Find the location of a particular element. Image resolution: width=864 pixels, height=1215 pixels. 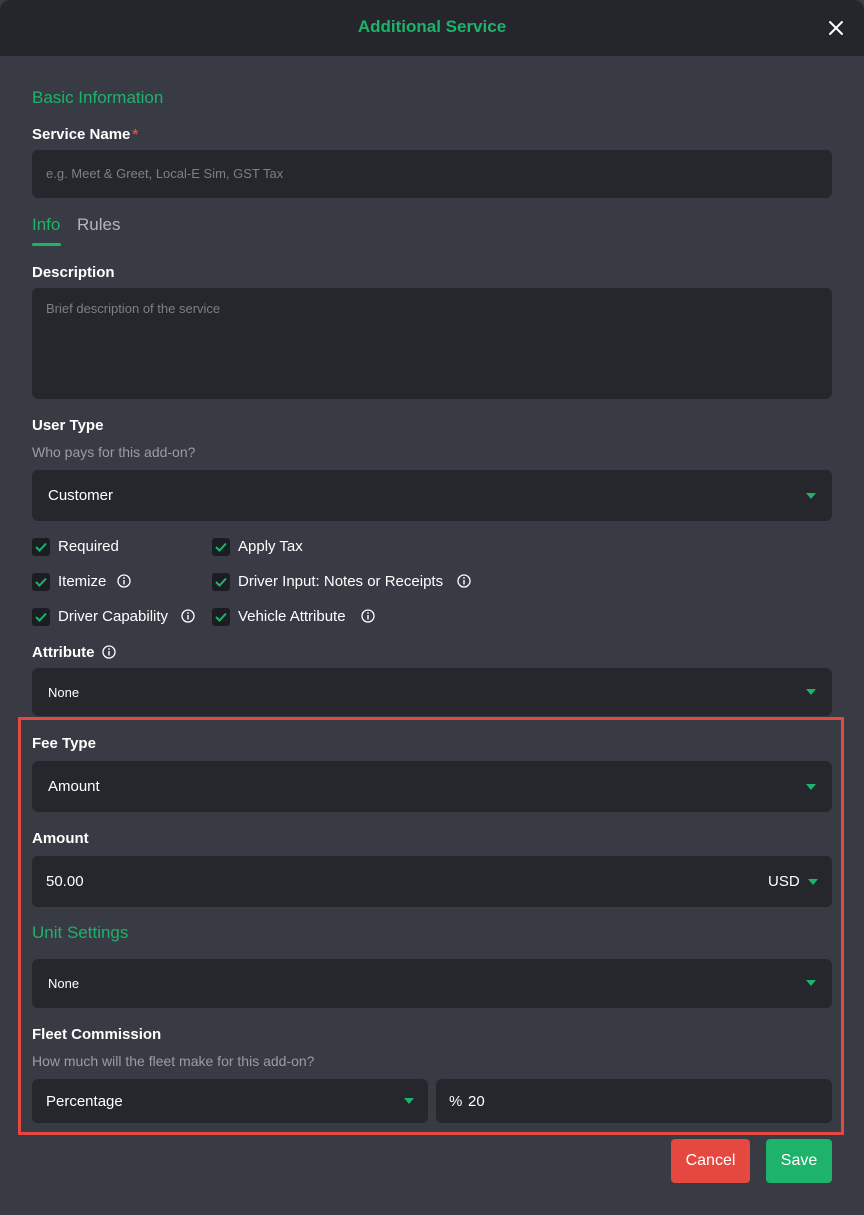

required-asterisk: * is located at coordinates (135, 134).